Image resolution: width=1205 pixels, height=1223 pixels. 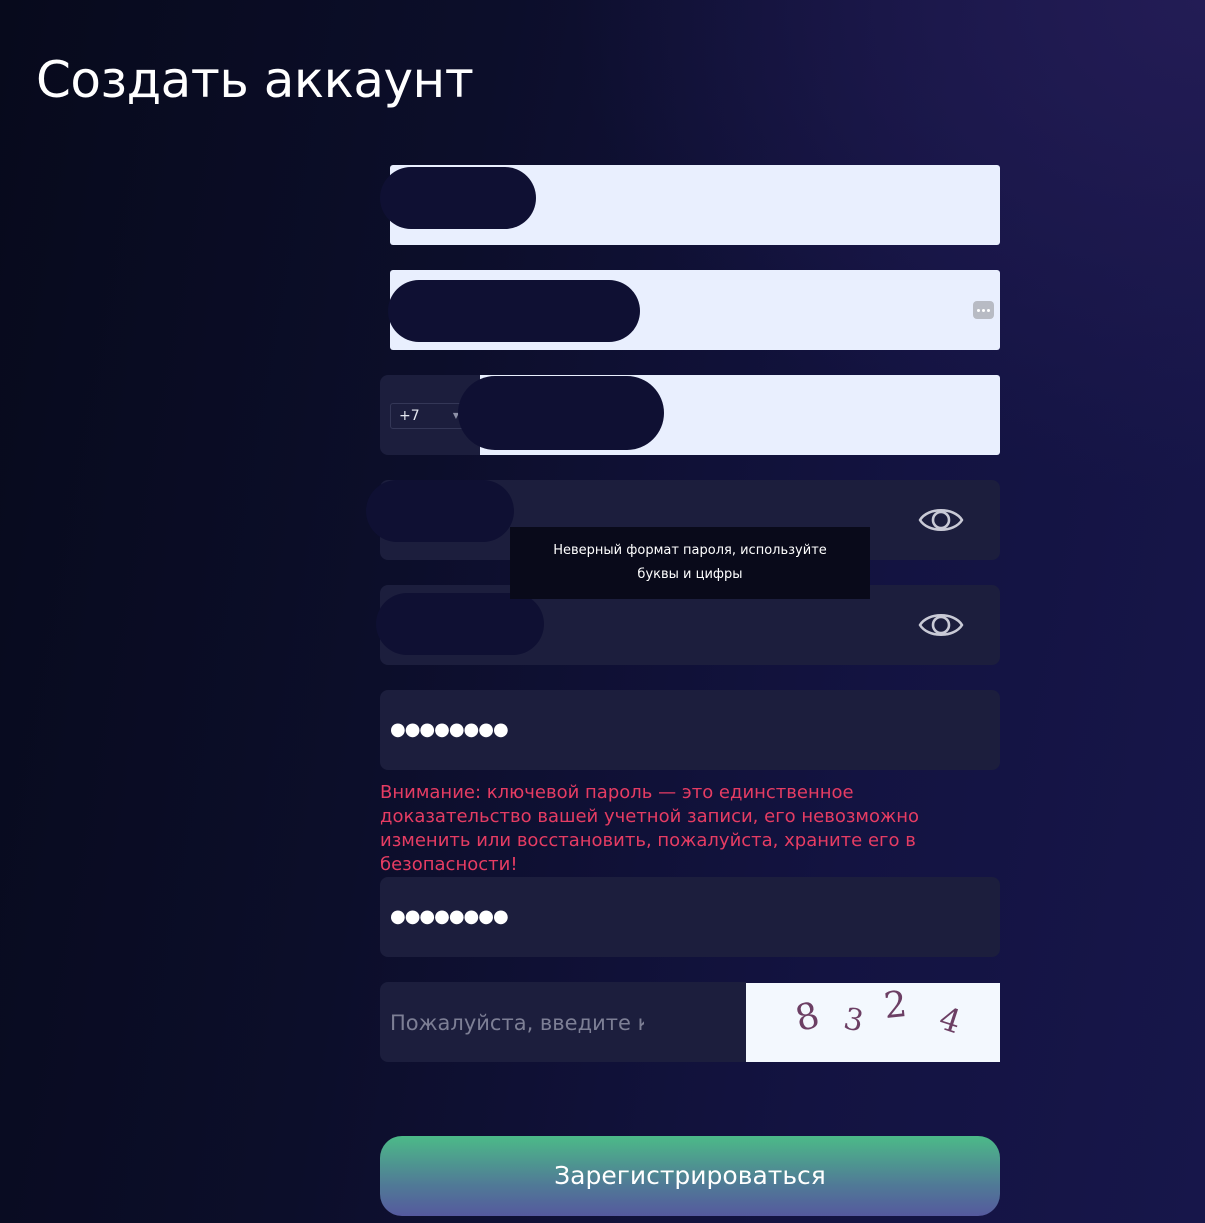 I want to click on captcha-digit: 8, so click(x=807, y=1017).